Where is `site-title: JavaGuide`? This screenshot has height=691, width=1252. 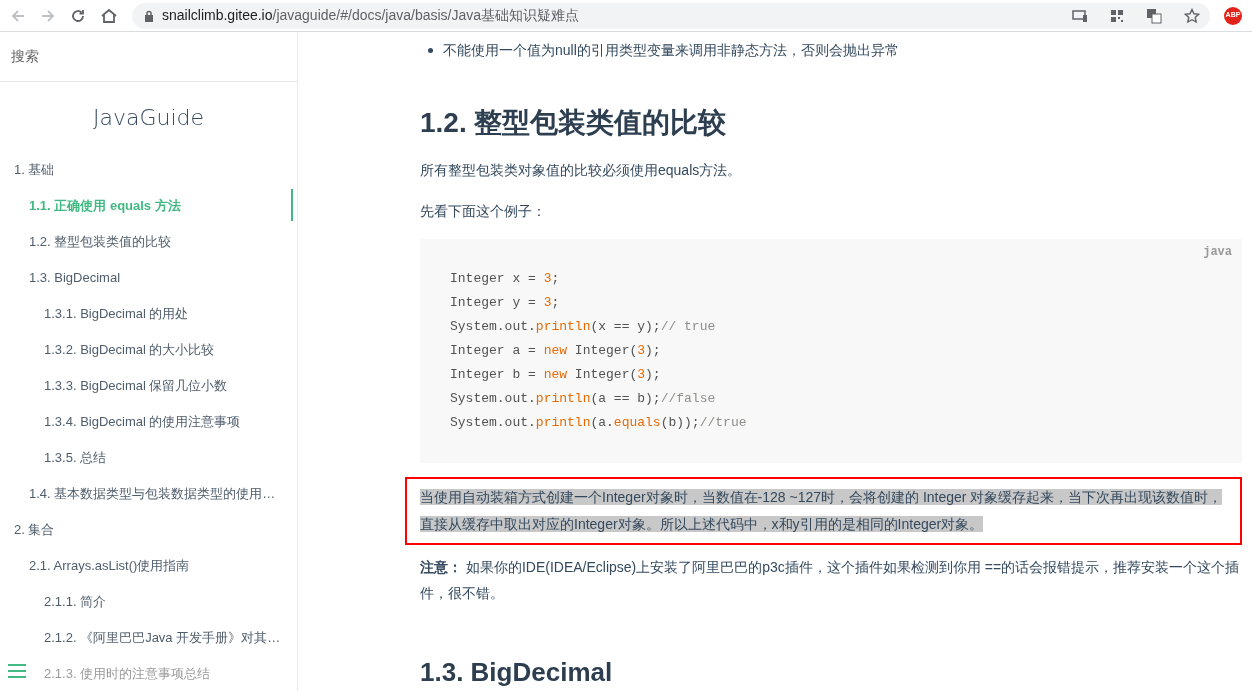
site-title: JavaGuide is located at coordinates (148, 117).